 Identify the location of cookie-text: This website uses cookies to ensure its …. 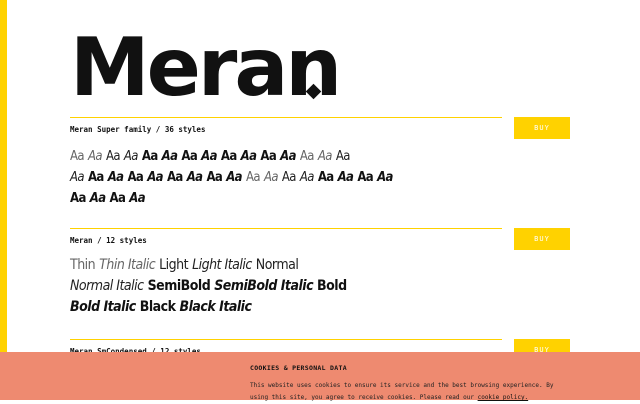
(410, 392).